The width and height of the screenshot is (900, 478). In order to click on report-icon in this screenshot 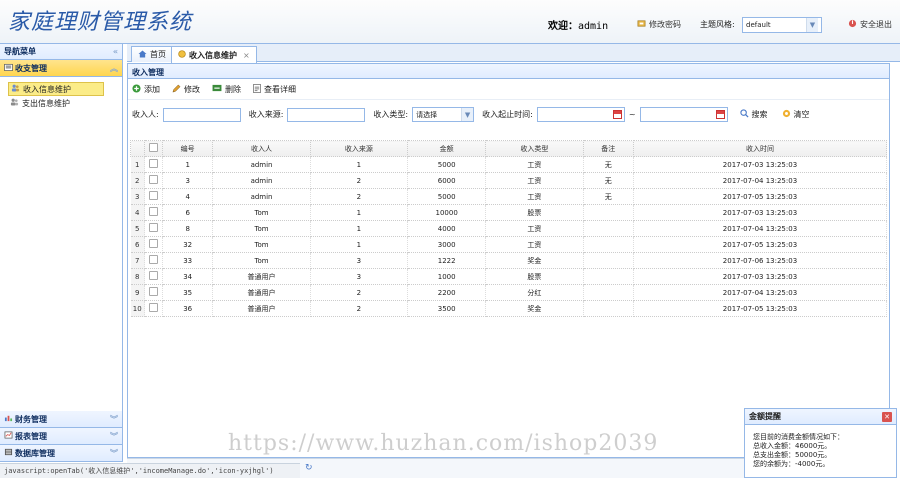, I will do `click(8, 436)`.